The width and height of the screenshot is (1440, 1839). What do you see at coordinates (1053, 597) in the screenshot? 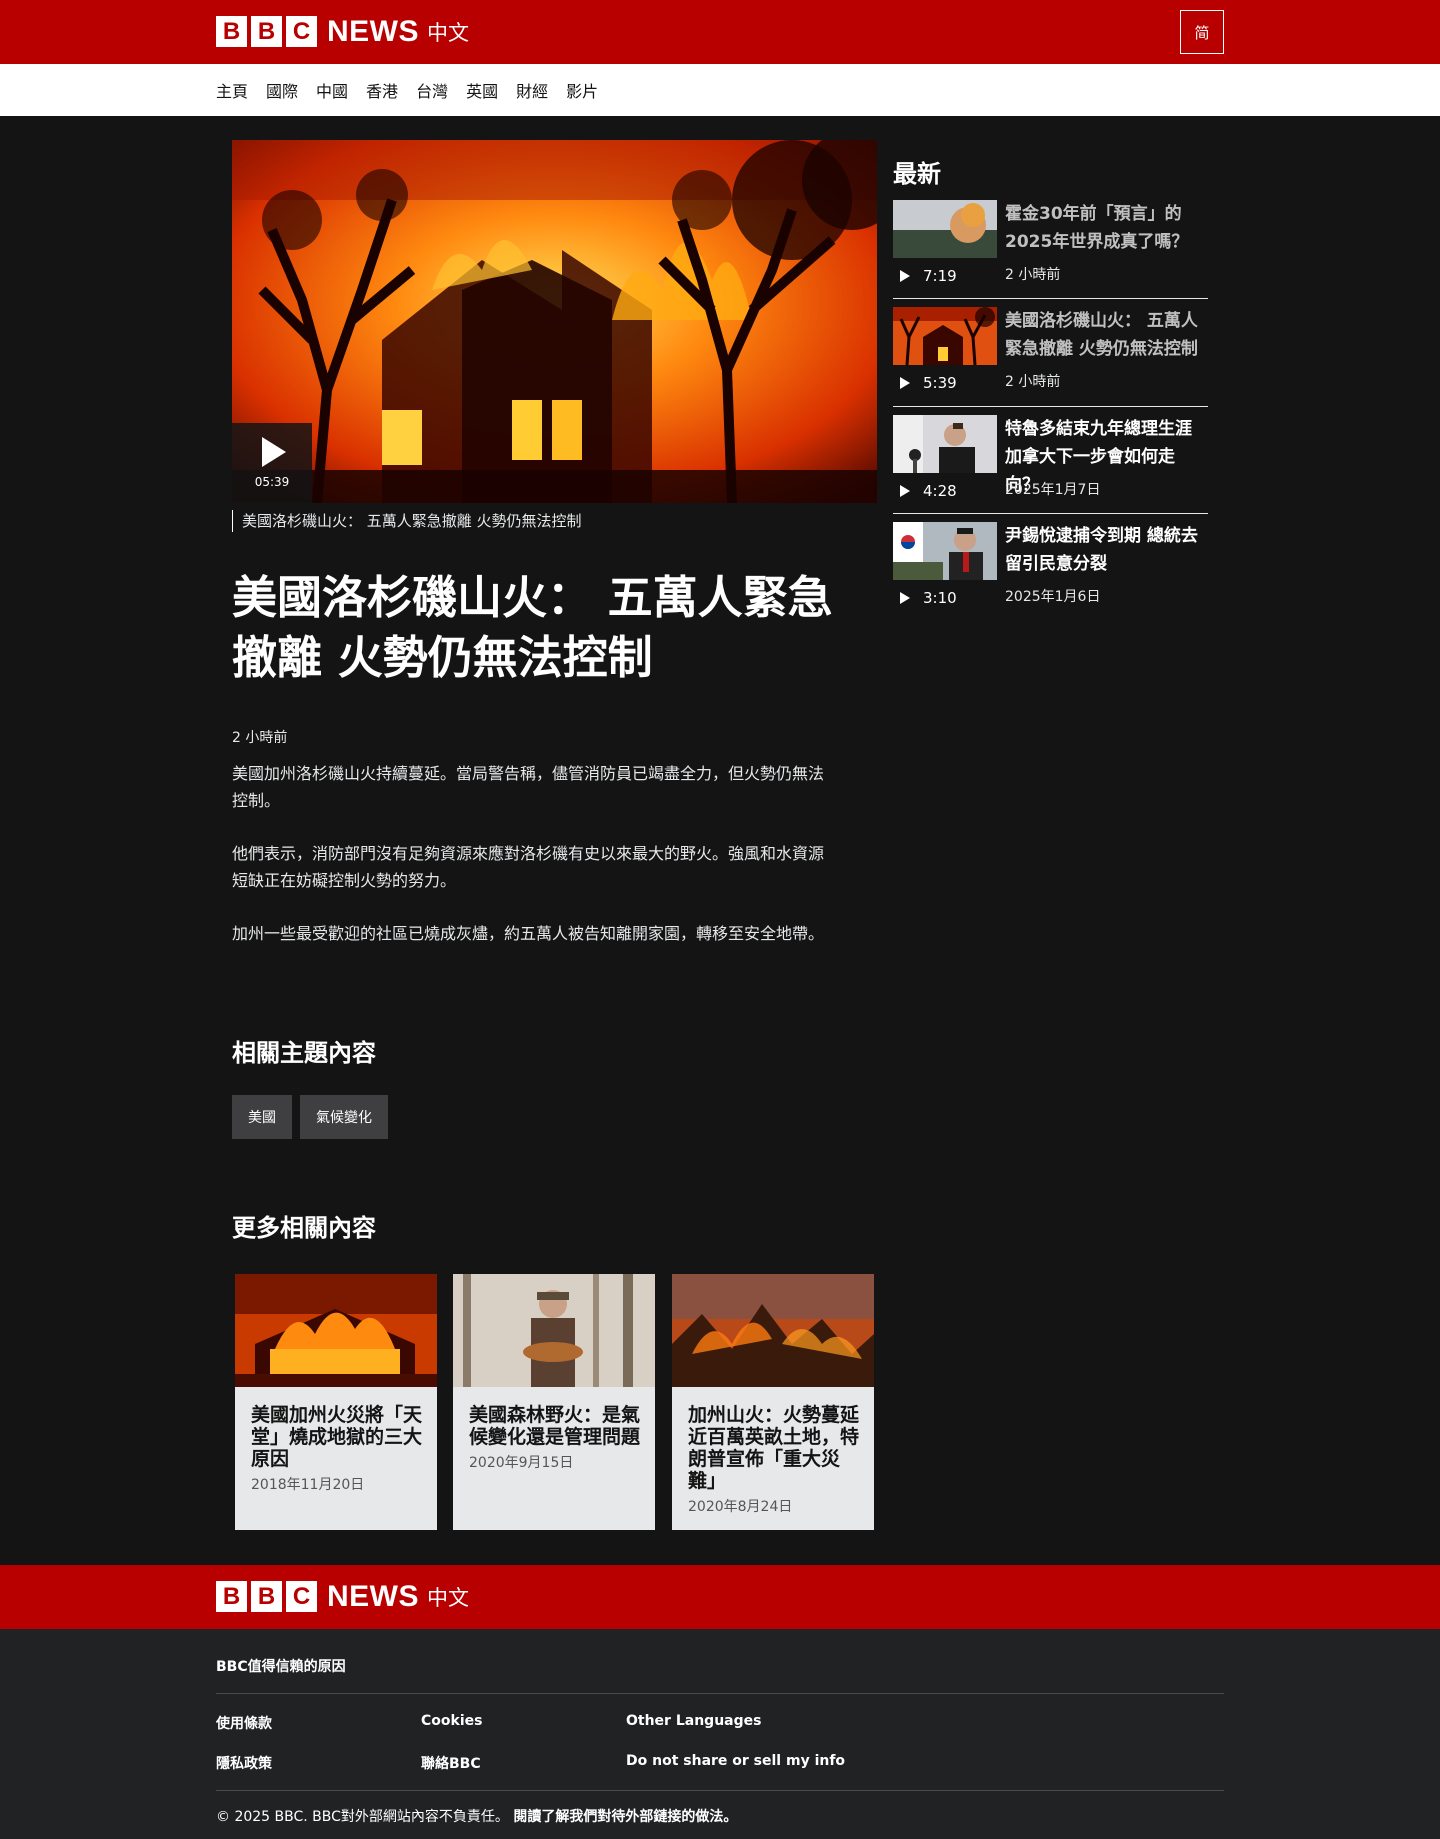
I see `item-time: 2025年1月6日` at bounding box center [1053, 597].